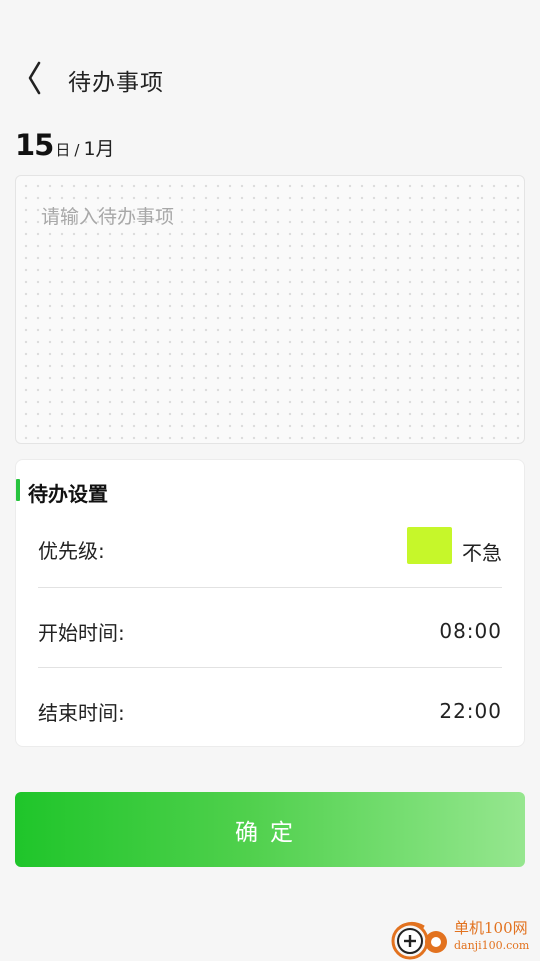 This screenshot has width=540, height=961. What do you see at coordinates (465, 938) in the screenshot?
I see `site-watermark: 单机100网 danji100.com` at bounding box center [465, 938].